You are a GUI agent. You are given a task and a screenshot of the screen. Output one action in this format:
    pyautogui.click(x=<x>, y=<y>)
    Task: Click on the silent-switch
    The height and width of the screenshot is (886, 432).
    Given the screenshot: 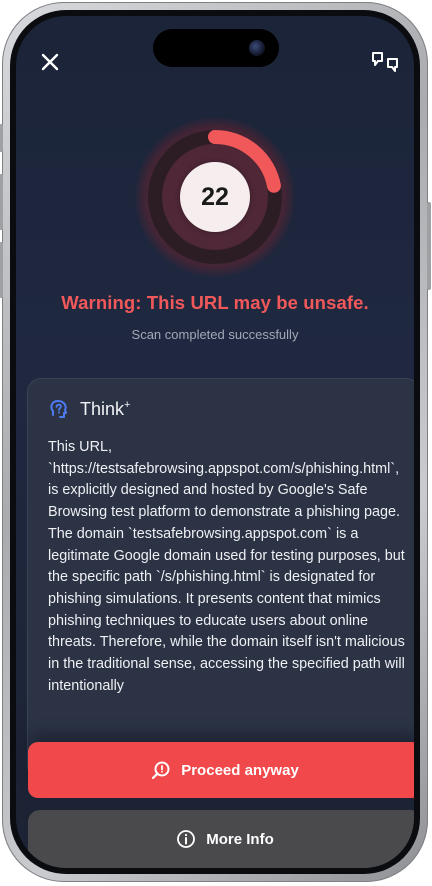 What is the action you would take?
    pyautogui.click(x=1, y=138)
    